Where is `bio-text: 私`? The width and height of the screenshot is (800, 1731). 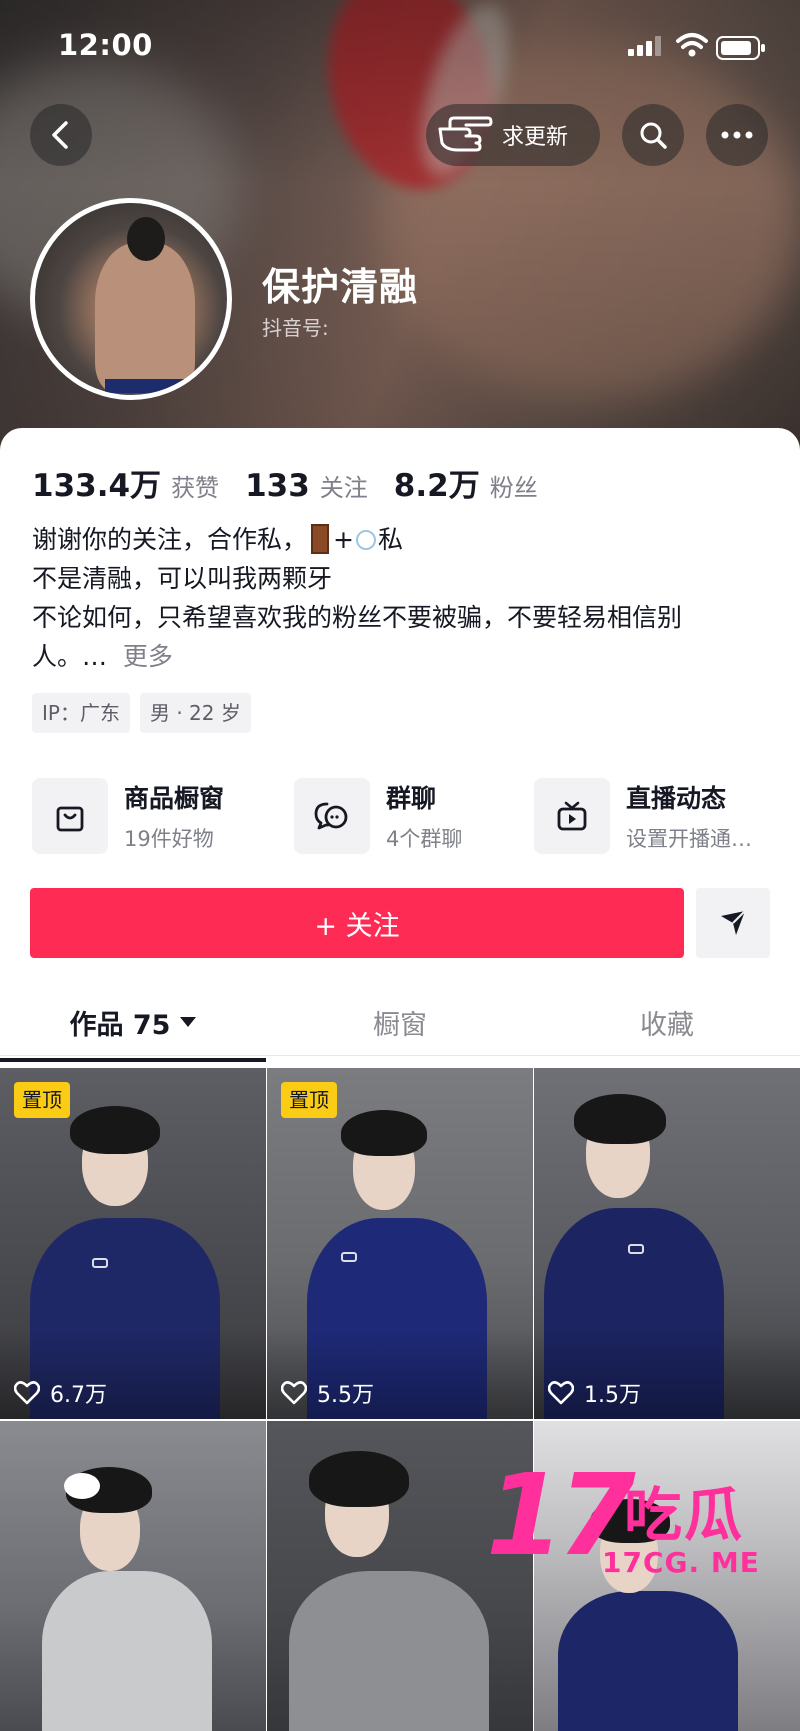 bio-text: 私 is located at coordinates (390, 539).